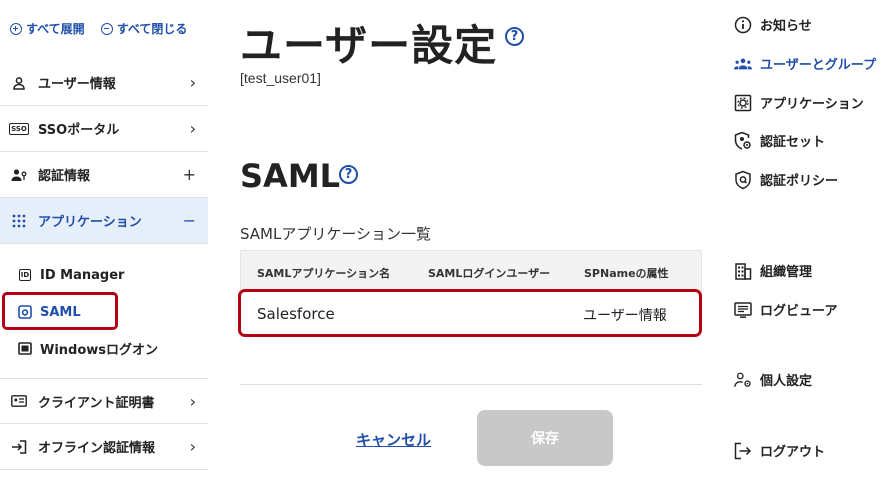  What do you see at coordinates (189, 174) in the screenshot?
I see `plus-icon: +` at bounding box center [189, 174].